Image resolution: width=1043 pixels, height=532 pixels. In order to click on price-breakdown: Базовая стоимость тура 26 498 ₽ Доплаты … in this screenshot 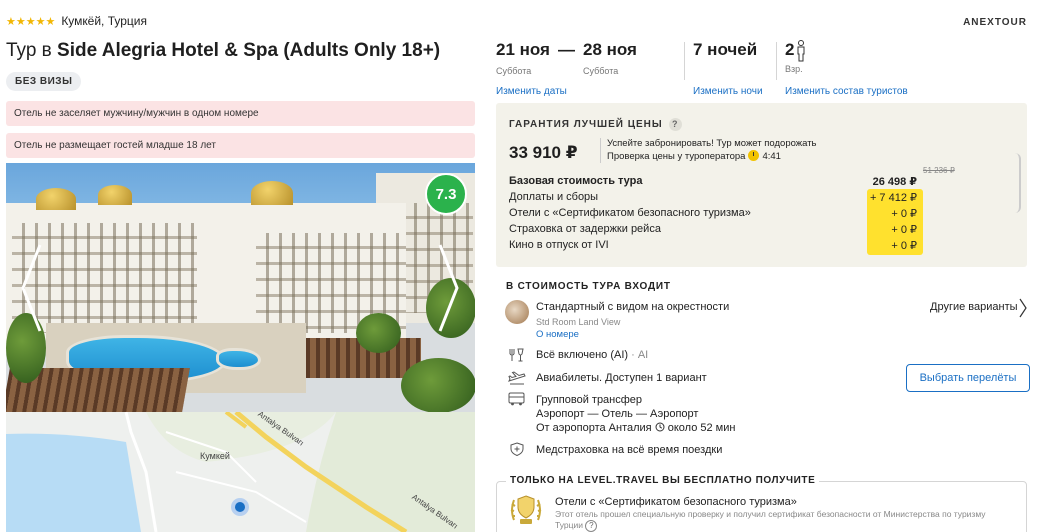, I will do `click(759, 215)`.